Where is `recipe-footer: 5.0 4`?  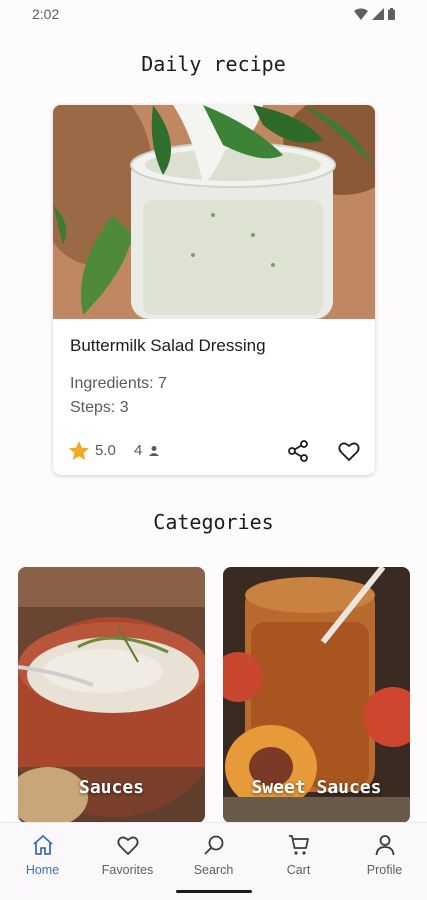 recipe-footer: 5.0 4 is located at coordinates (215, 451).